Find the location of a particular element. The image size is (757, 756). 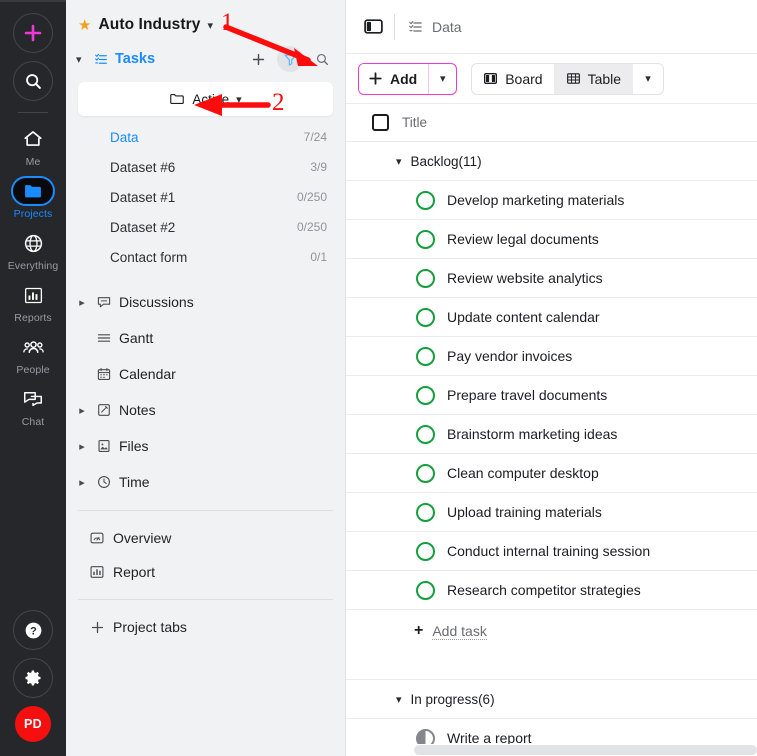

add-button is located at coordinates (33, 33).